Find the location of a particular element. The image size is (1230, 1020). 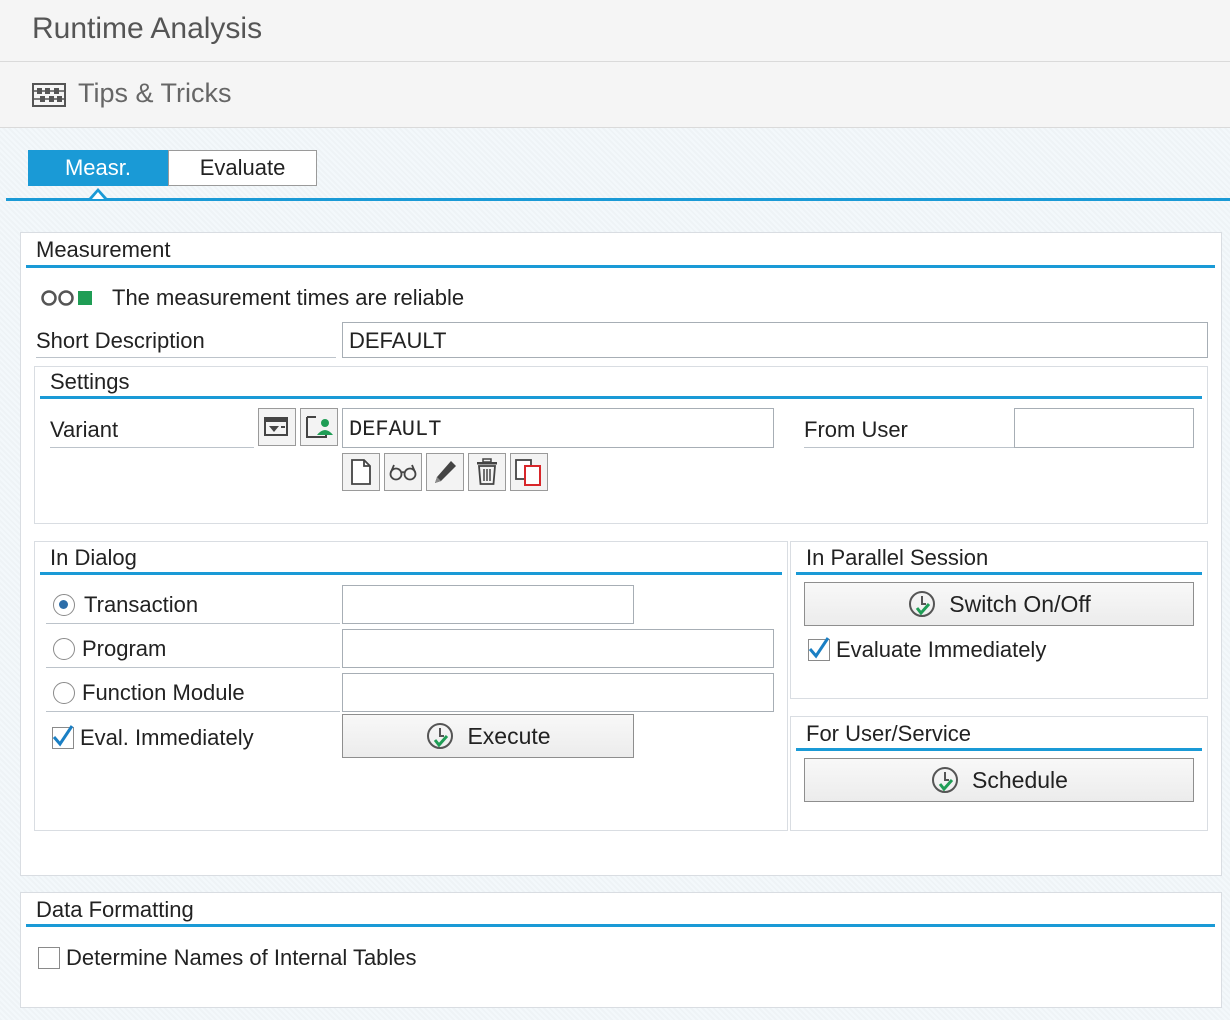

schedule-label: Schedule is located at coordinates (1020, 779).